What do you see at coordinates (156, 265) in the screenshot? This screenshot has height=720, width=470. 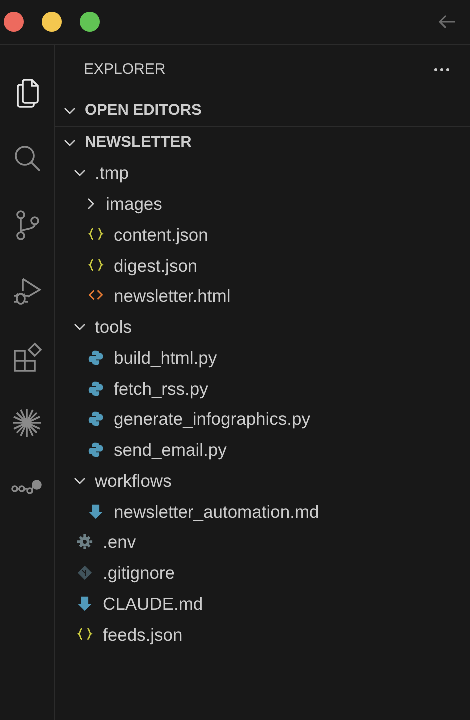 I see `file-name: digest.json` at bounding box center [156, 265].